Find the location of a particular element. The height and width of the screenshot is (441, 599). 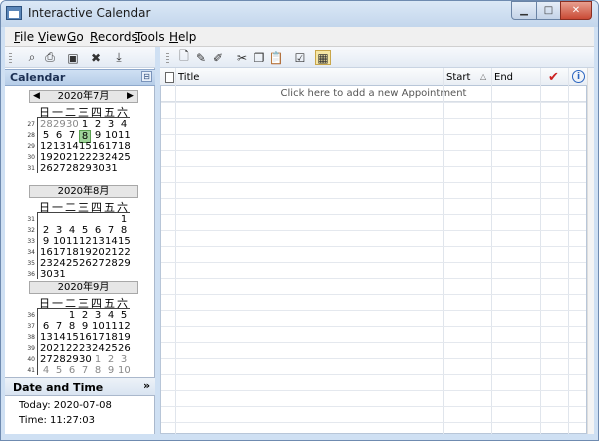

day-cell: 23 is located at coordinates (85, 348).